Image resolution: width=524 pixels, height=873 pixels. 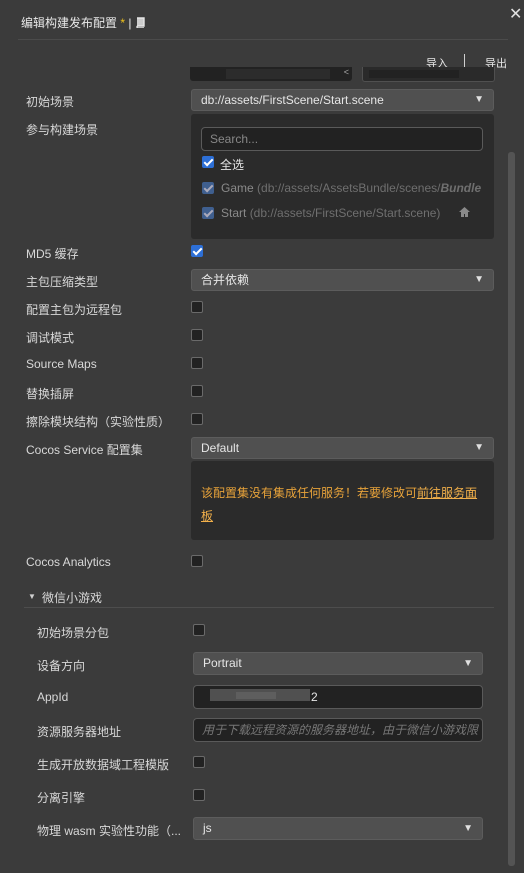 I want to click on book-icon, so click(x=140, y=24).